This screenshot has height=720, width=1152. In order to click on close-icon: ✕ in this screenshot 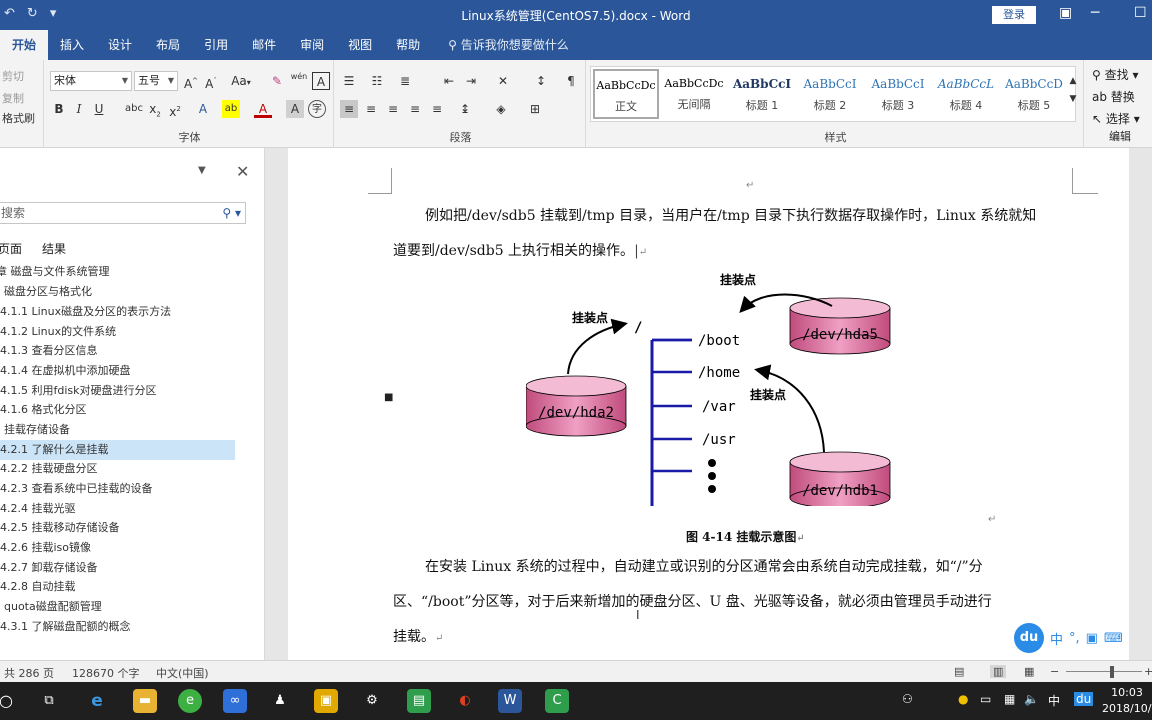, I will do `click(242, 171)`.